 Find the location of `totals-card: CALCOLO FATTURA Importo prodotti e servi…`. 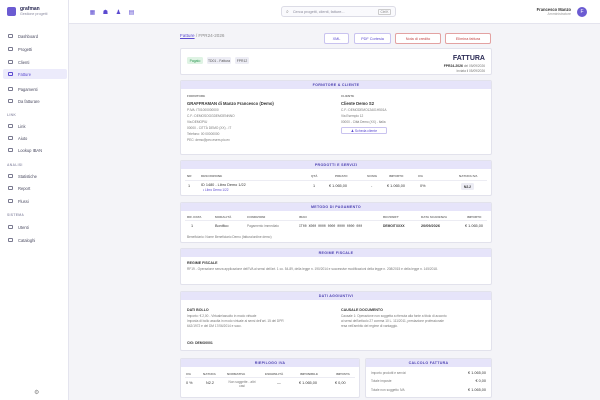

totals-card: CALCOLO FATTURA Importo prodotti e servi… is located at coordinates (428, 378).